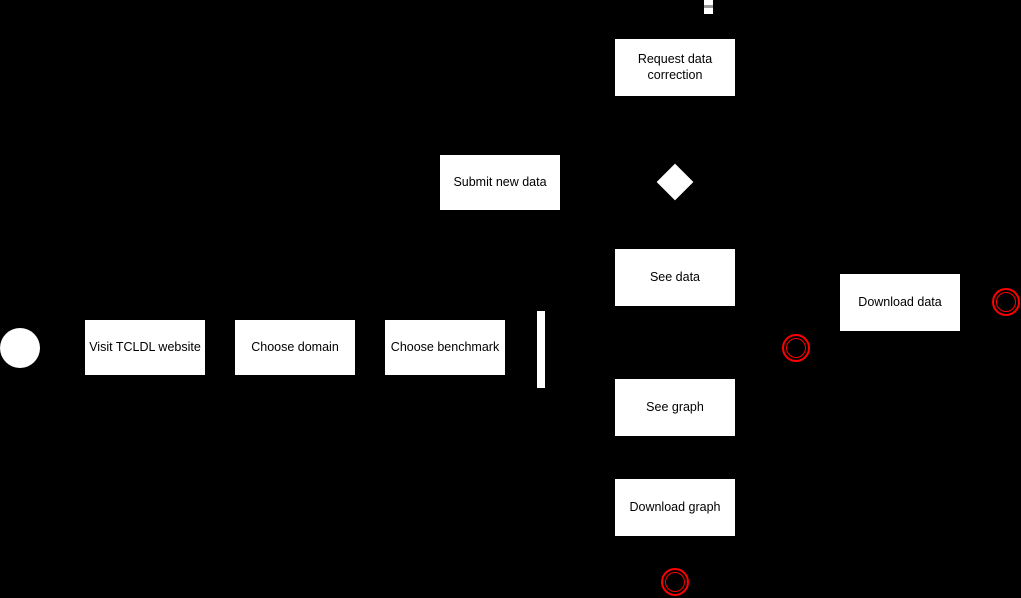  What do you see at coordinates (675, 182) in the screenshot?
I see `decision-diamond` at bounding box center [675, 182].